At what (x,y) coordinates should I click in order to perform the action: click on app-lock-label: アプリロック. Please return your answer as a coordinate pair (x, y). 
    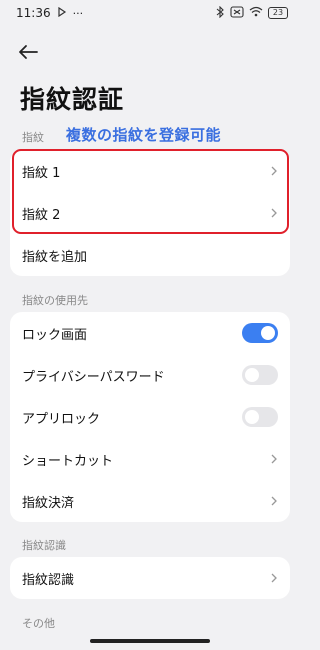
    Looking at the image, I should click on (61, 419).